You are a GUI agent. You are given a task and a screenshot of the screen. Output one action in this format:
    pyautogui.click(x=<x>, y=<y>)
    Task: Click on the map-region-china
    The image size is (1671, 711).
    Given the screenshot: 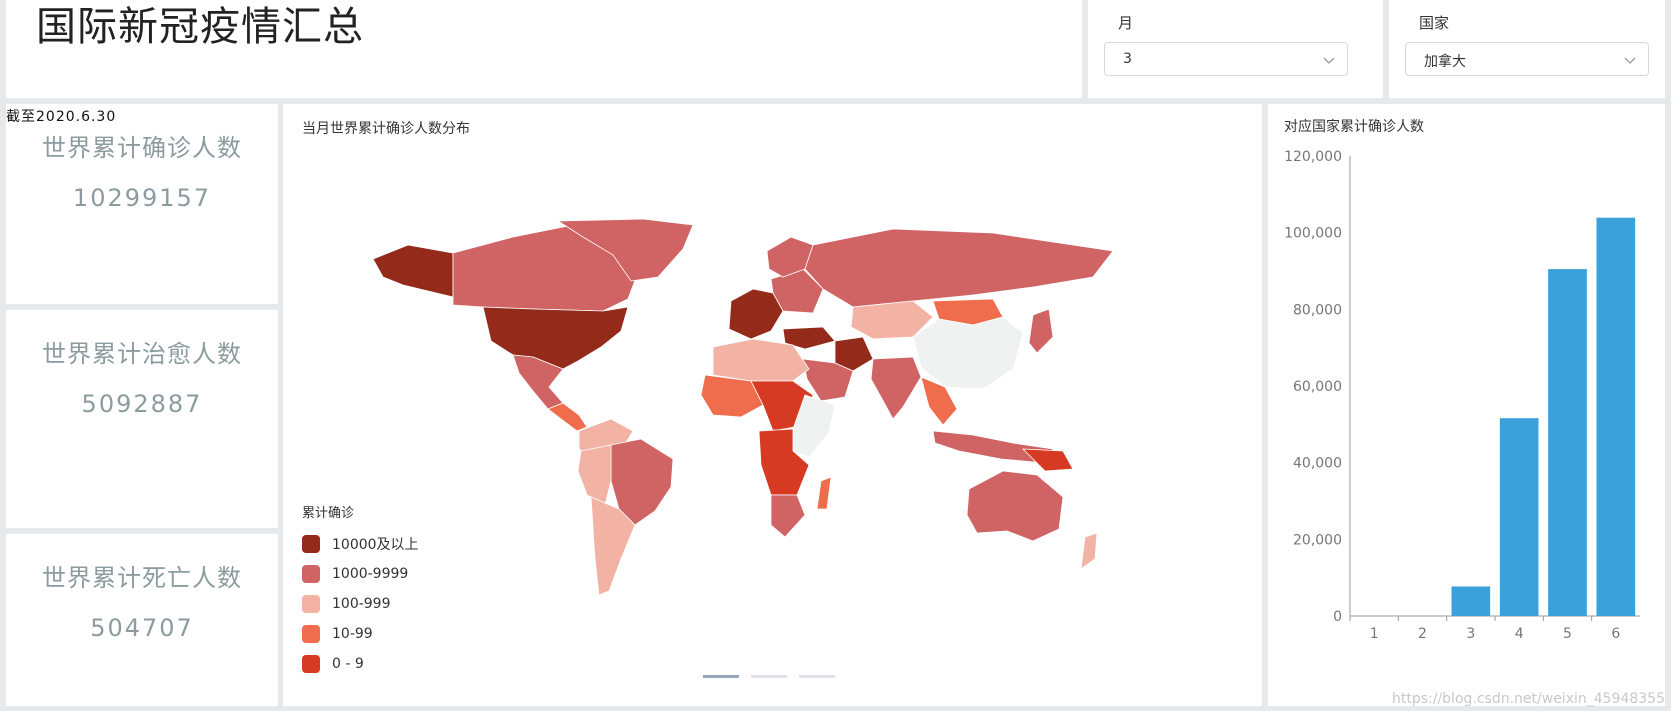 What is the action you would take?
    pyautogui.click(x=968, y=353)
    